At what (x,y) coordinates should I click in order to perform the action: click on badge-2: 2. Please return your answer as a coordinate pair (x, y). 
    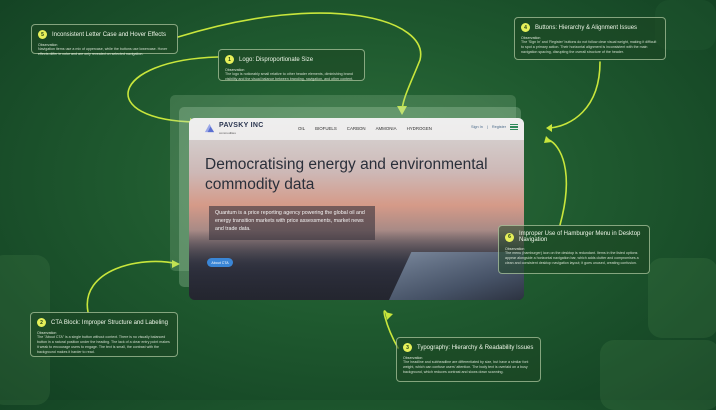
    Looking at the image, I should click on (41, 322).